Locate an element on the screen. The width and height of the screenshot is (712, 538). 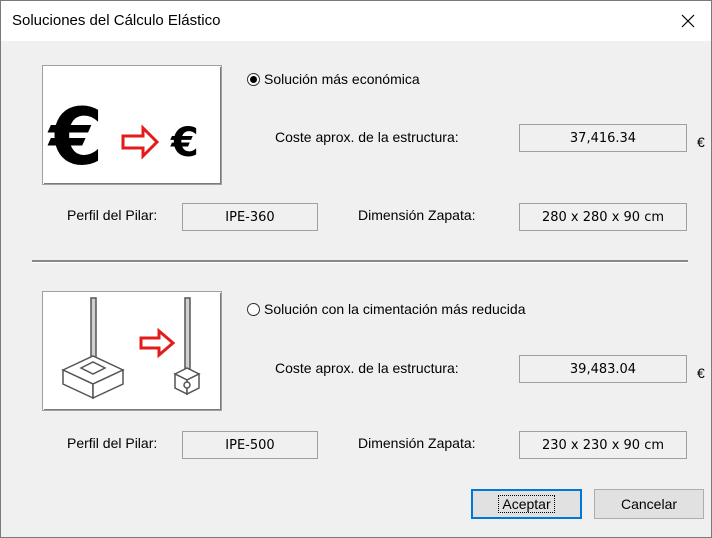
radio-reduced-foundation: Solución con la cimentación más reducida is located at coordinates (386, 309).